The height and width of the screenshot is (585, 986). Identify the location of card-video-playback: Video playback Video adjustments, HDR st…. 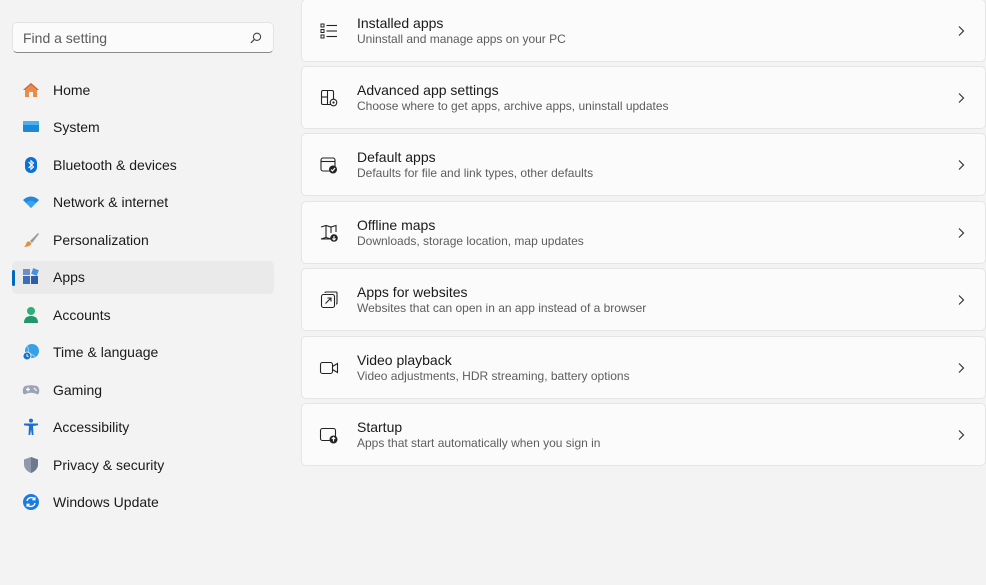
(643, 367).